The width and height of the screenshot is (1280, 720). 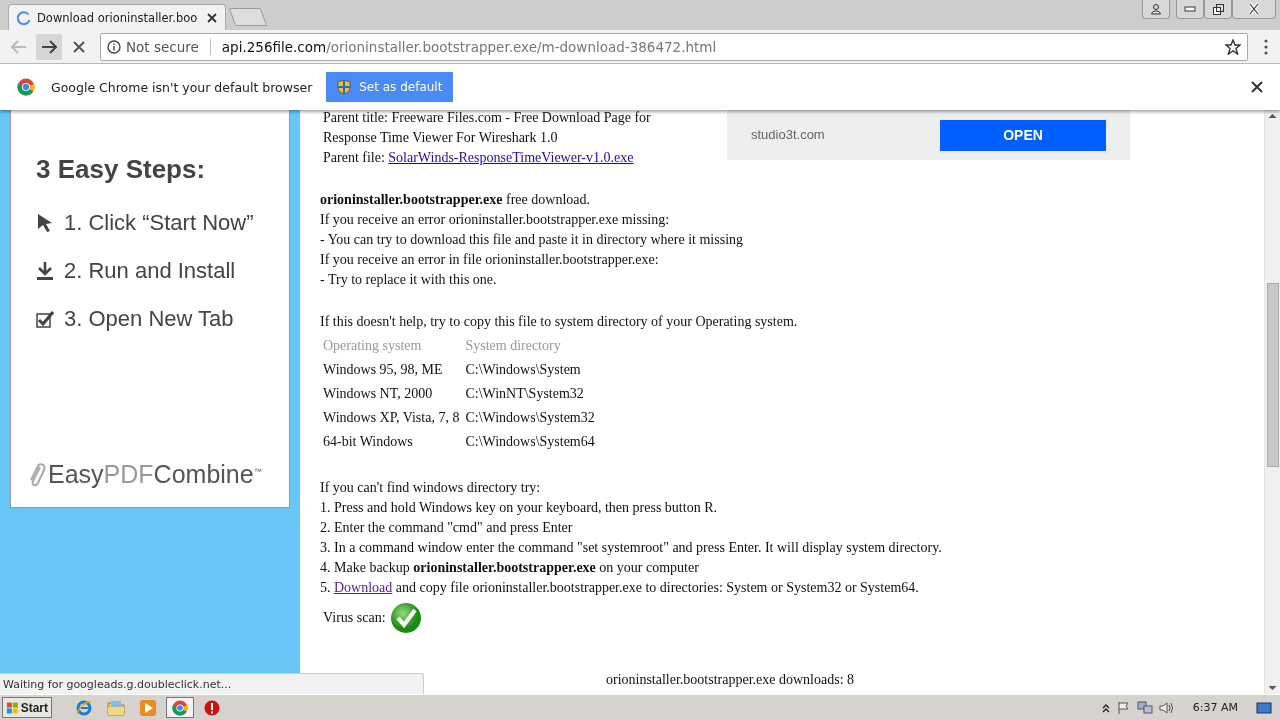 I want to click on ad-banner: studio3t.com OPEN, so click(x=928, y=135).